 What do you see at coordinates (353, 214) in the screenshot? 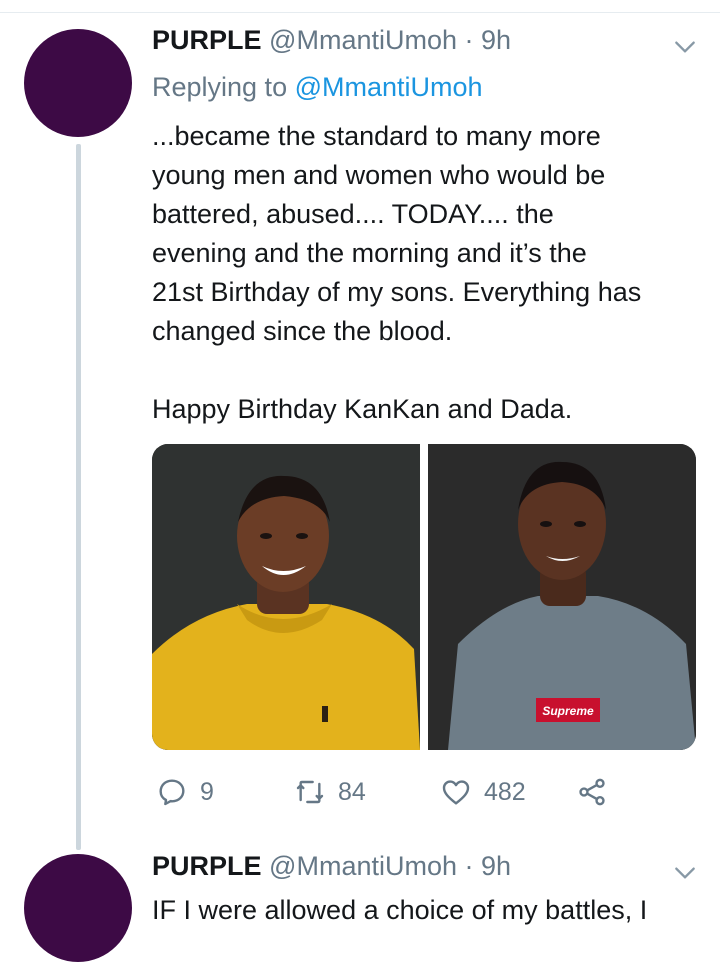
I see `tweet-text-line: battered, abused.... TODAY.... the` at bounding box center [353, 214].